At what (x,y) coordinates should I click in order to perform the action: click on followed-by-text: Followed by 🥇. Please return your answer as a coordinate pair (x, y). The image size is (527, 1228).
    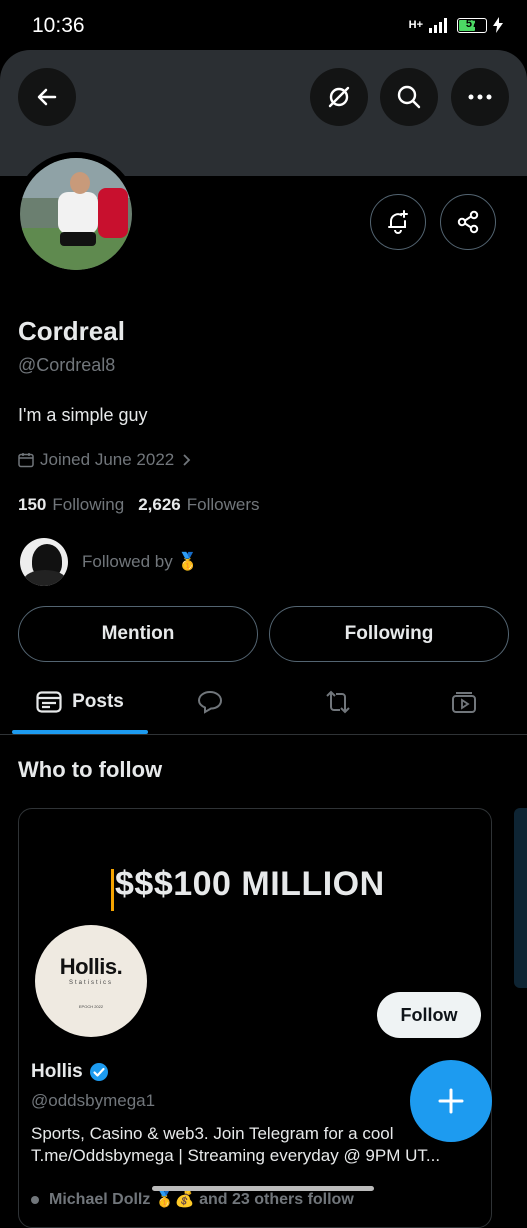
    Looking at the image, I should click on (140, 561).